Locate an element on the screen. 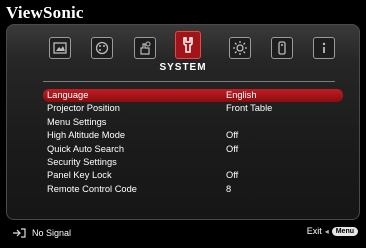 This screenshot has height=248, width=366. menu-item-high-altitude-mode: High Altitude Mode Off is located at coordinates (193, 135).